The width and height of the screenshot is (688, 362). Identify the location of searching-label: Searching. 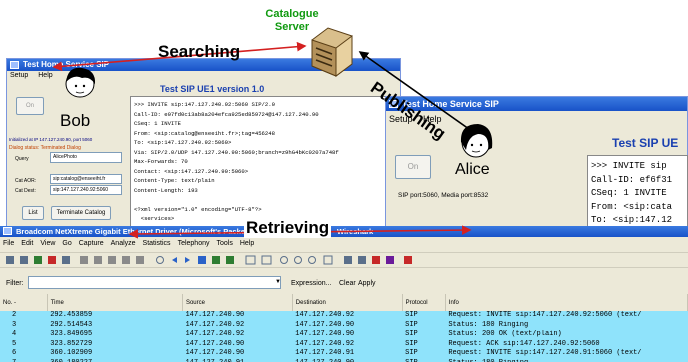
(199, 51).